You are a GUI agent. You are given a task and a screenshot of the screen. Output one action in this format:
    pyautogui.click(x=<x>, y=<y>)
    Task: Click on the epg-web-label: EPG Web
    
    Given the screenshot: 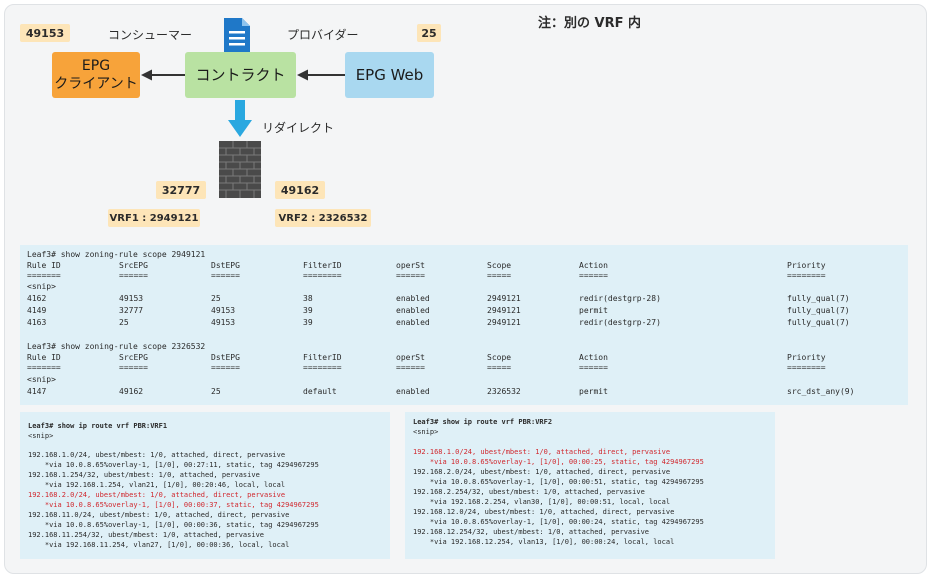 What is the action you would take?
    pyautogui.click(x=389, y=75)
    